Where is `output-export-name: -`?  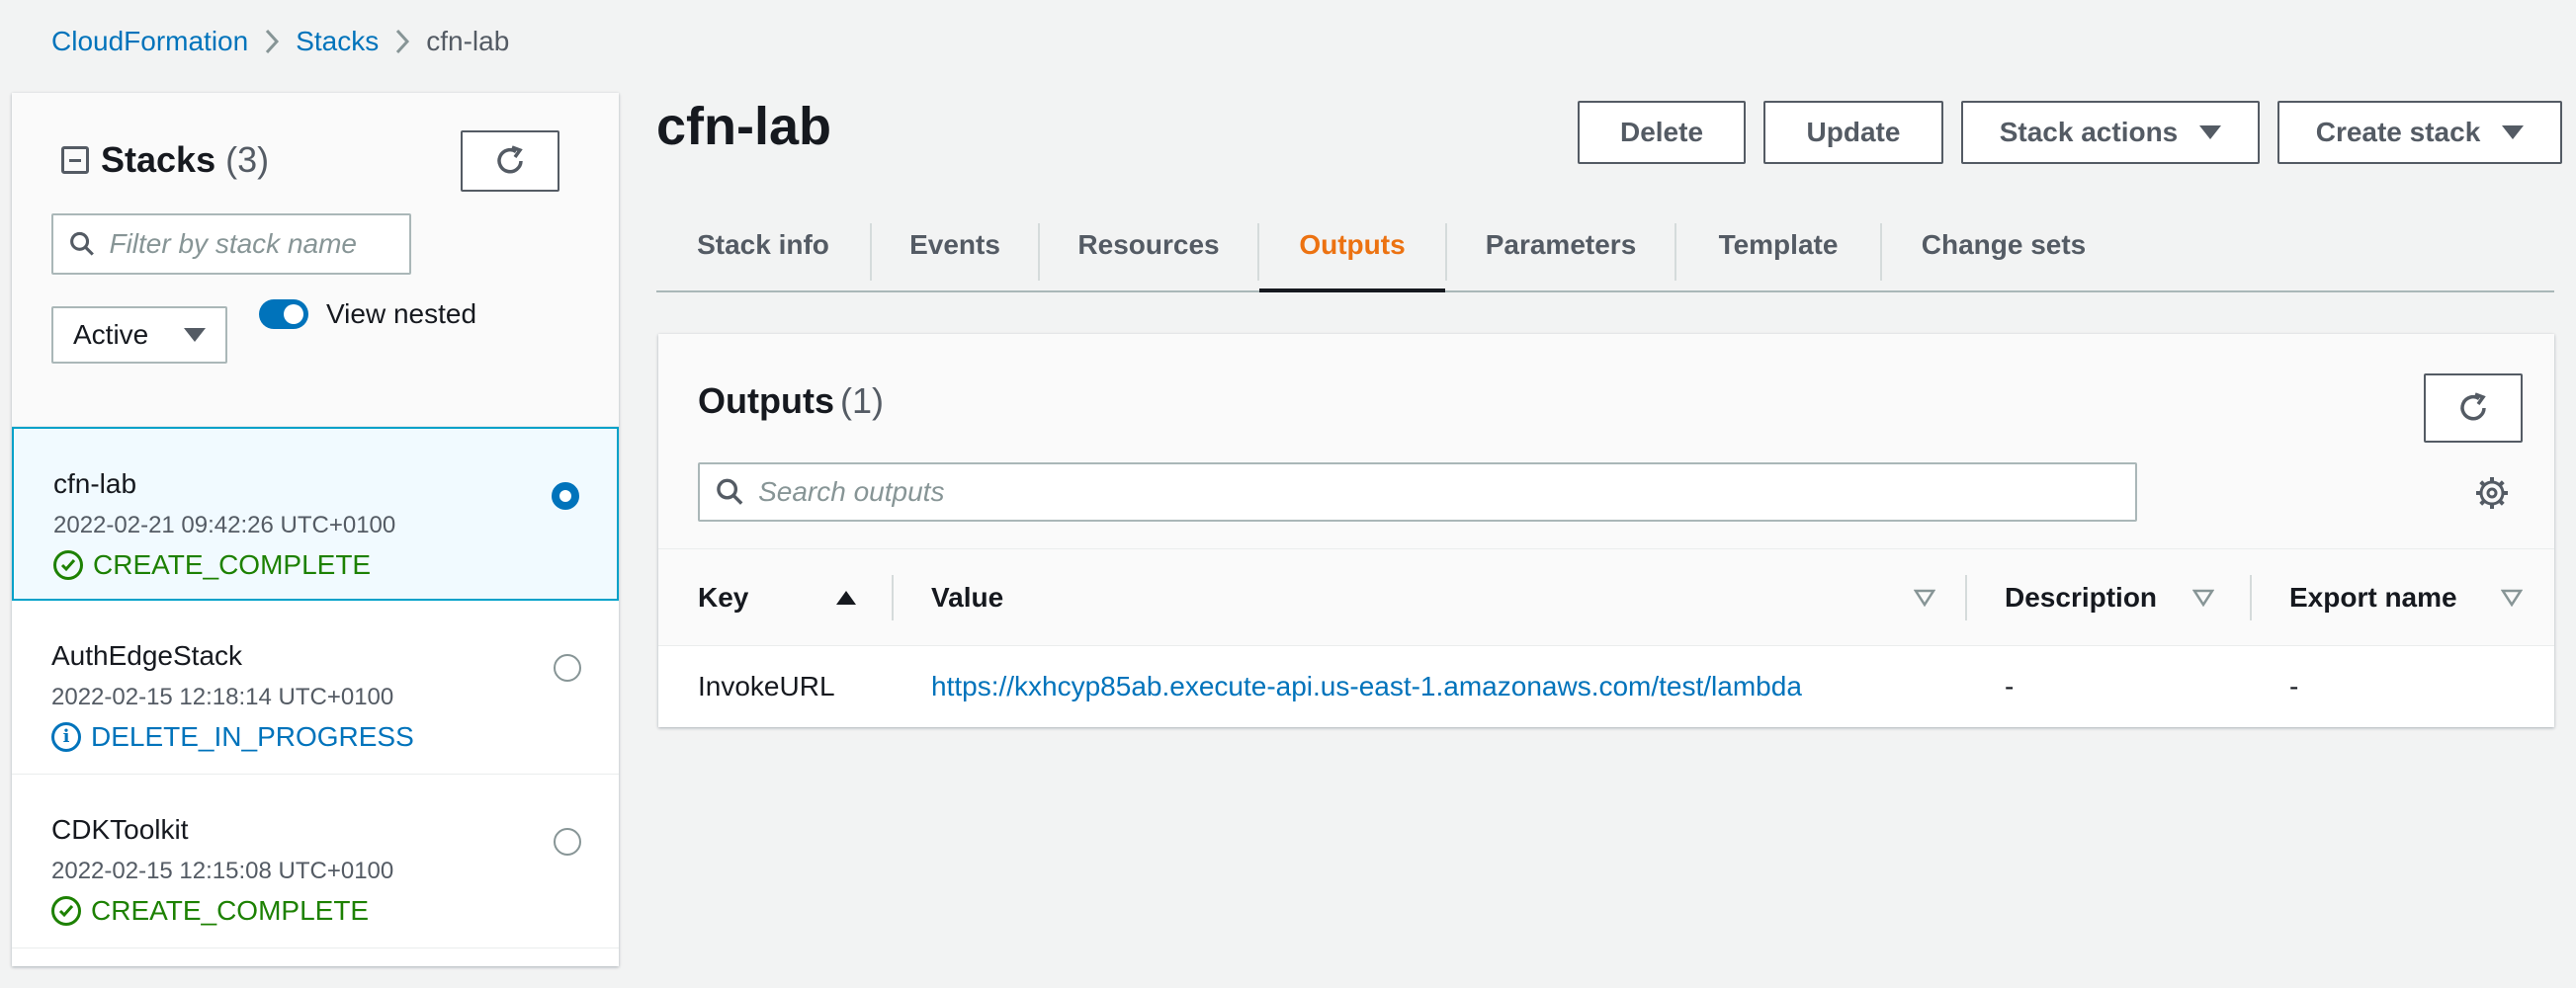 output-export-name: - is located at coordinates (2294, 686).